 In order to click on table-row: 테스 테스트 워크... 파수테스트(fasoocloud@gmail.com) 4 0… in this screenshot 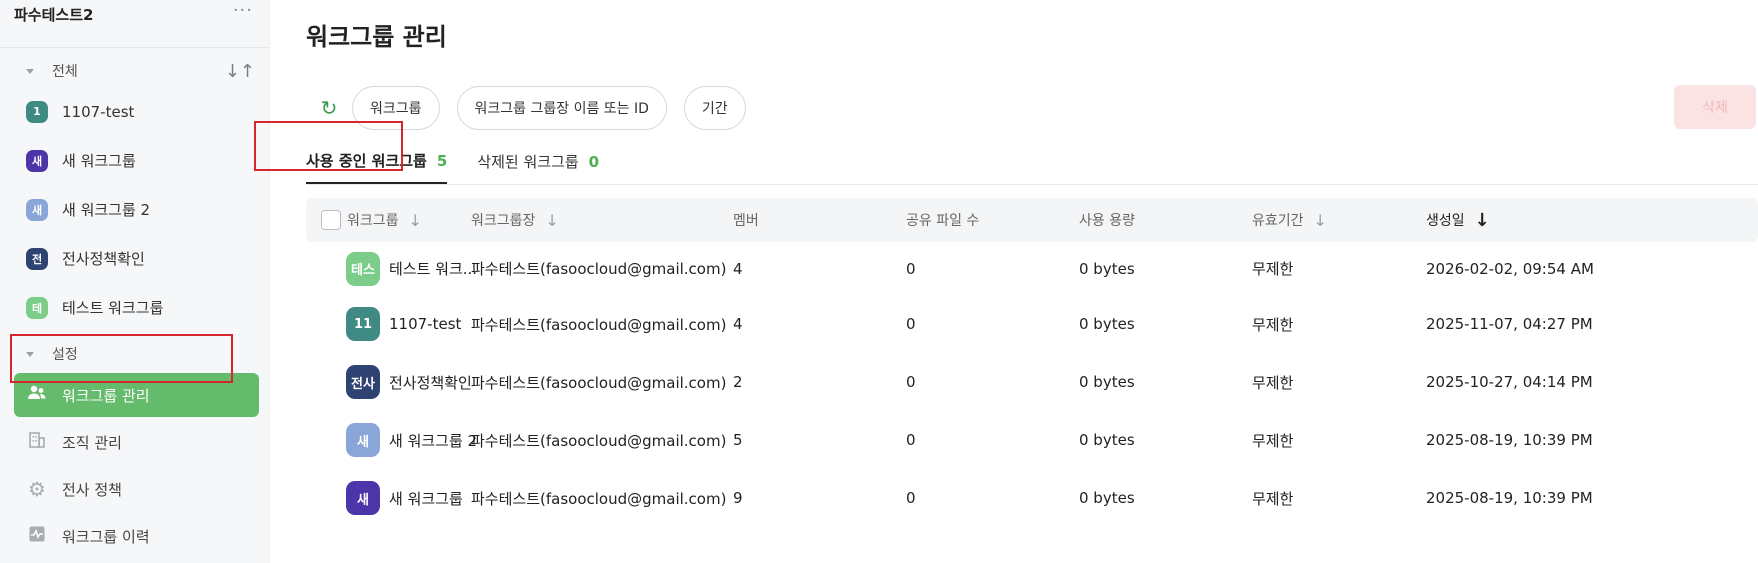, I will do `click(1032, 268)`.